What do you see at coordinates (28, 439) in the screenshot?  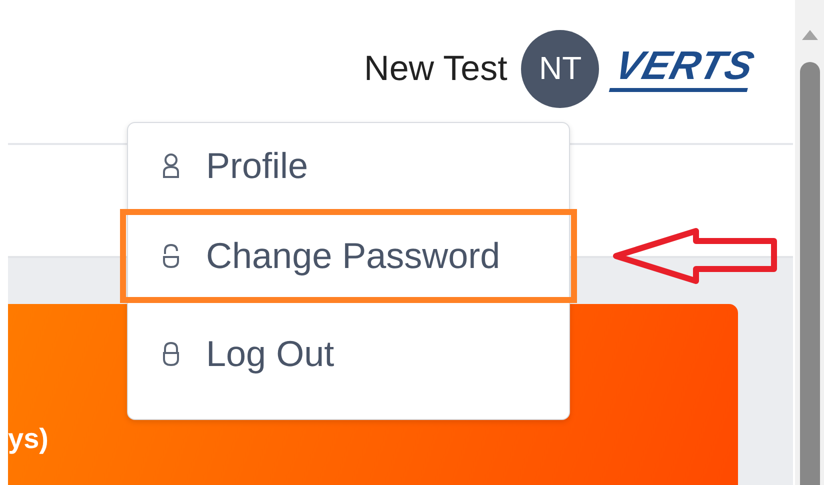 I see `card-text: ys)` at bounding box center [28, 439].